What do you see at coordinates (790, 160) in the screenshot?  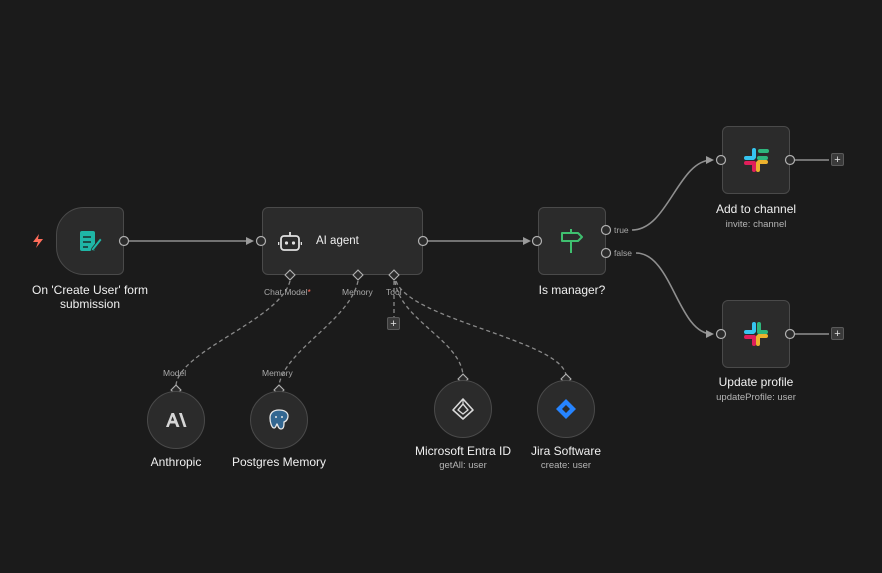 I see `add-channel-output-port` at bounding box center [790, 160].